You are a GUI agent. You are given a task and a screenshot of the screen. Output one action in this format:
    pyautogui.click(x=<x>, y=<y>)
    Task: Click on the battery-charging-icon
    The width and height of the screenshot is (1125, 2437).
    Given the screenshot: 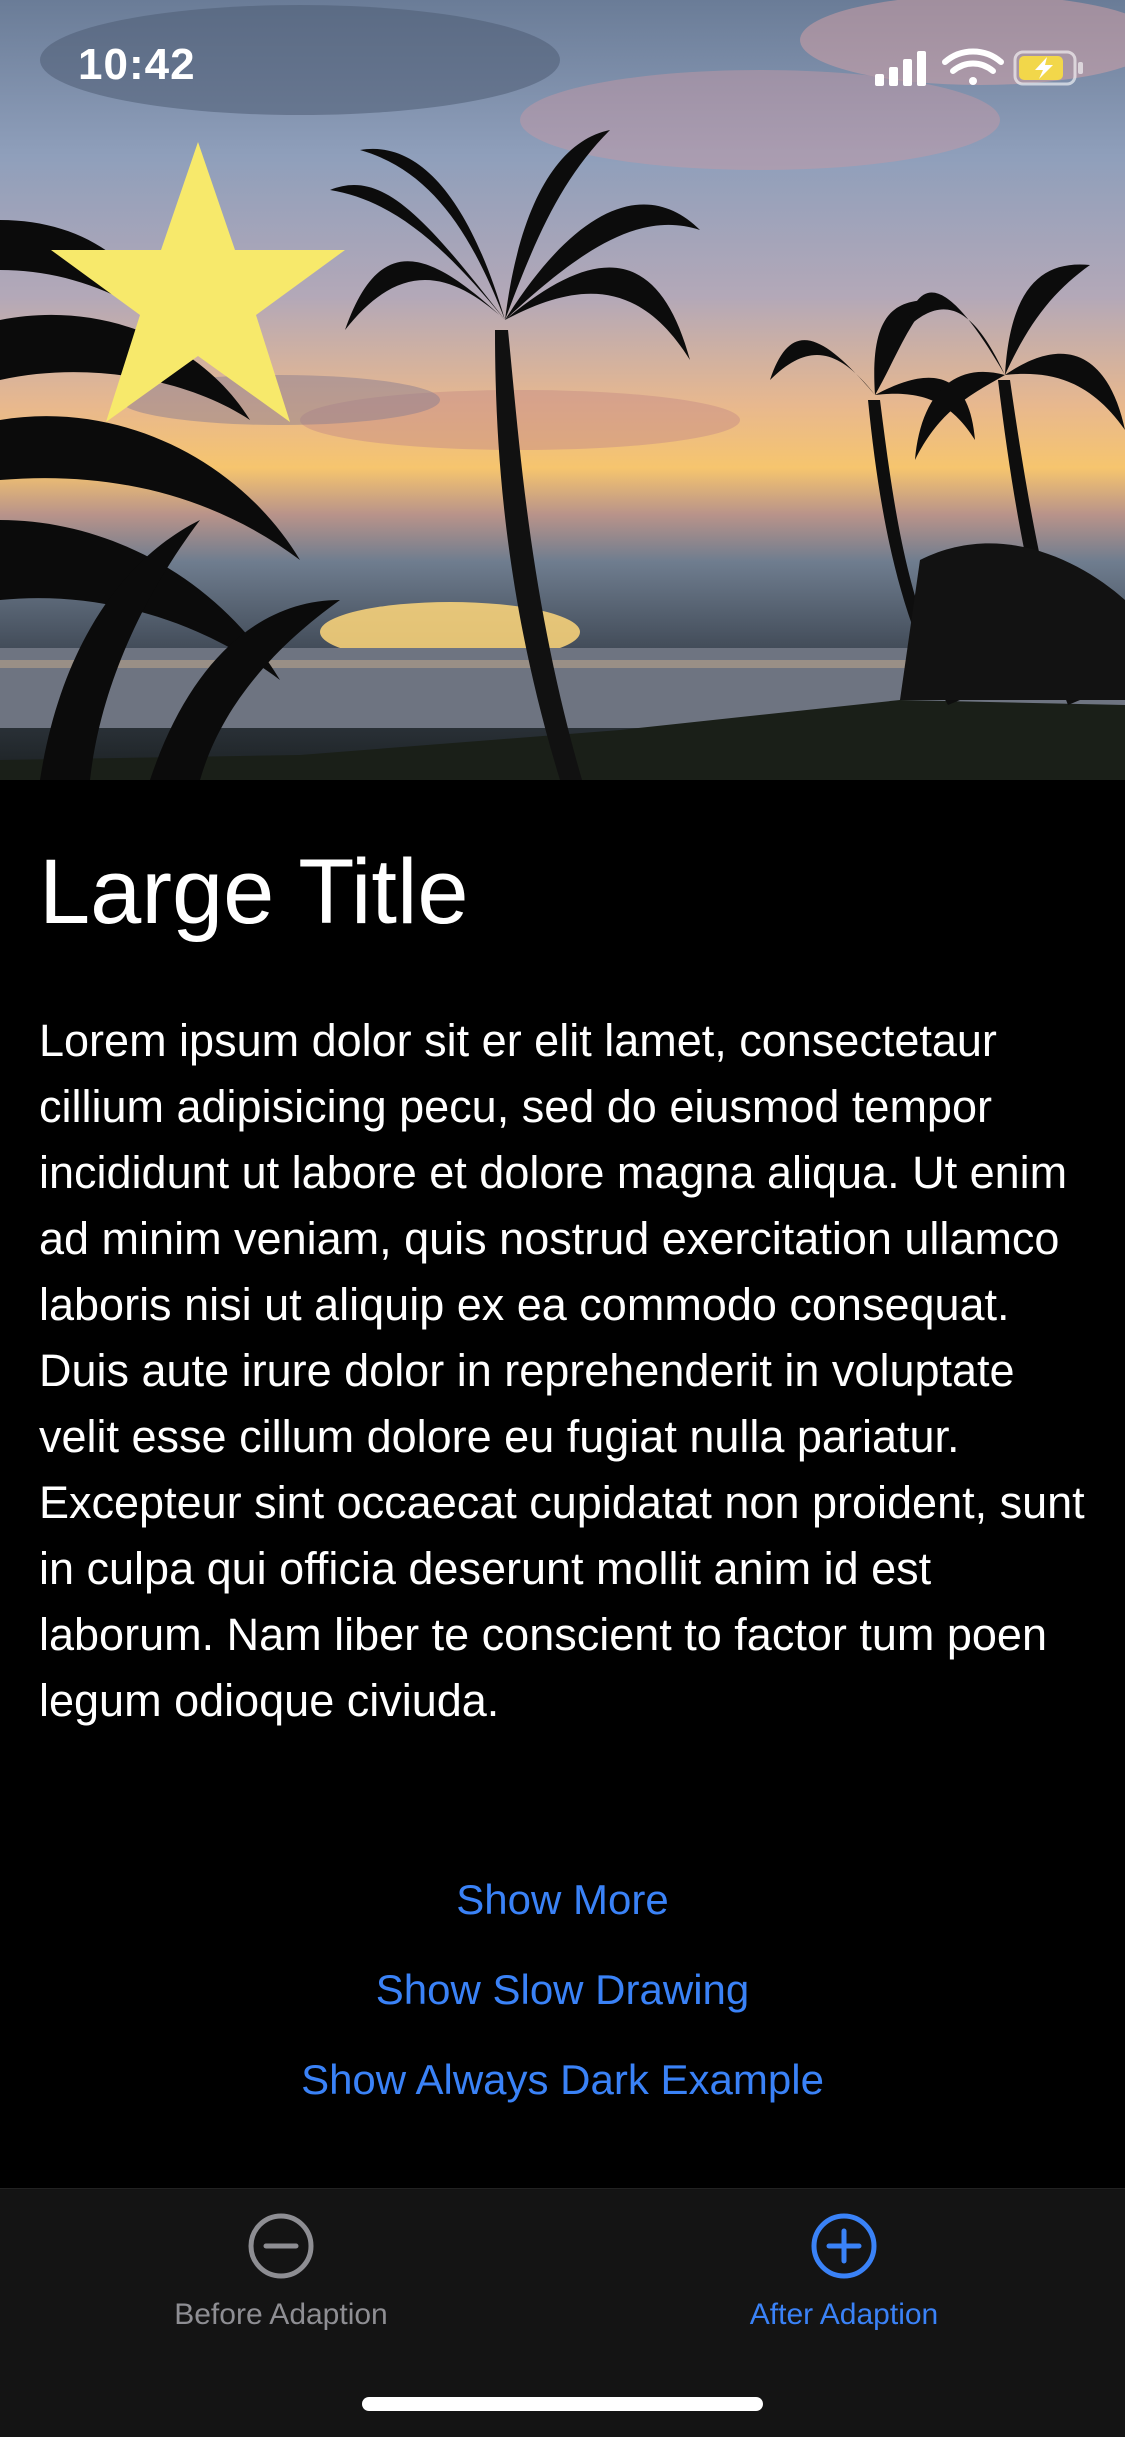 What is the action you would take?
    pyautogui.click(x=1048, y=68)
    